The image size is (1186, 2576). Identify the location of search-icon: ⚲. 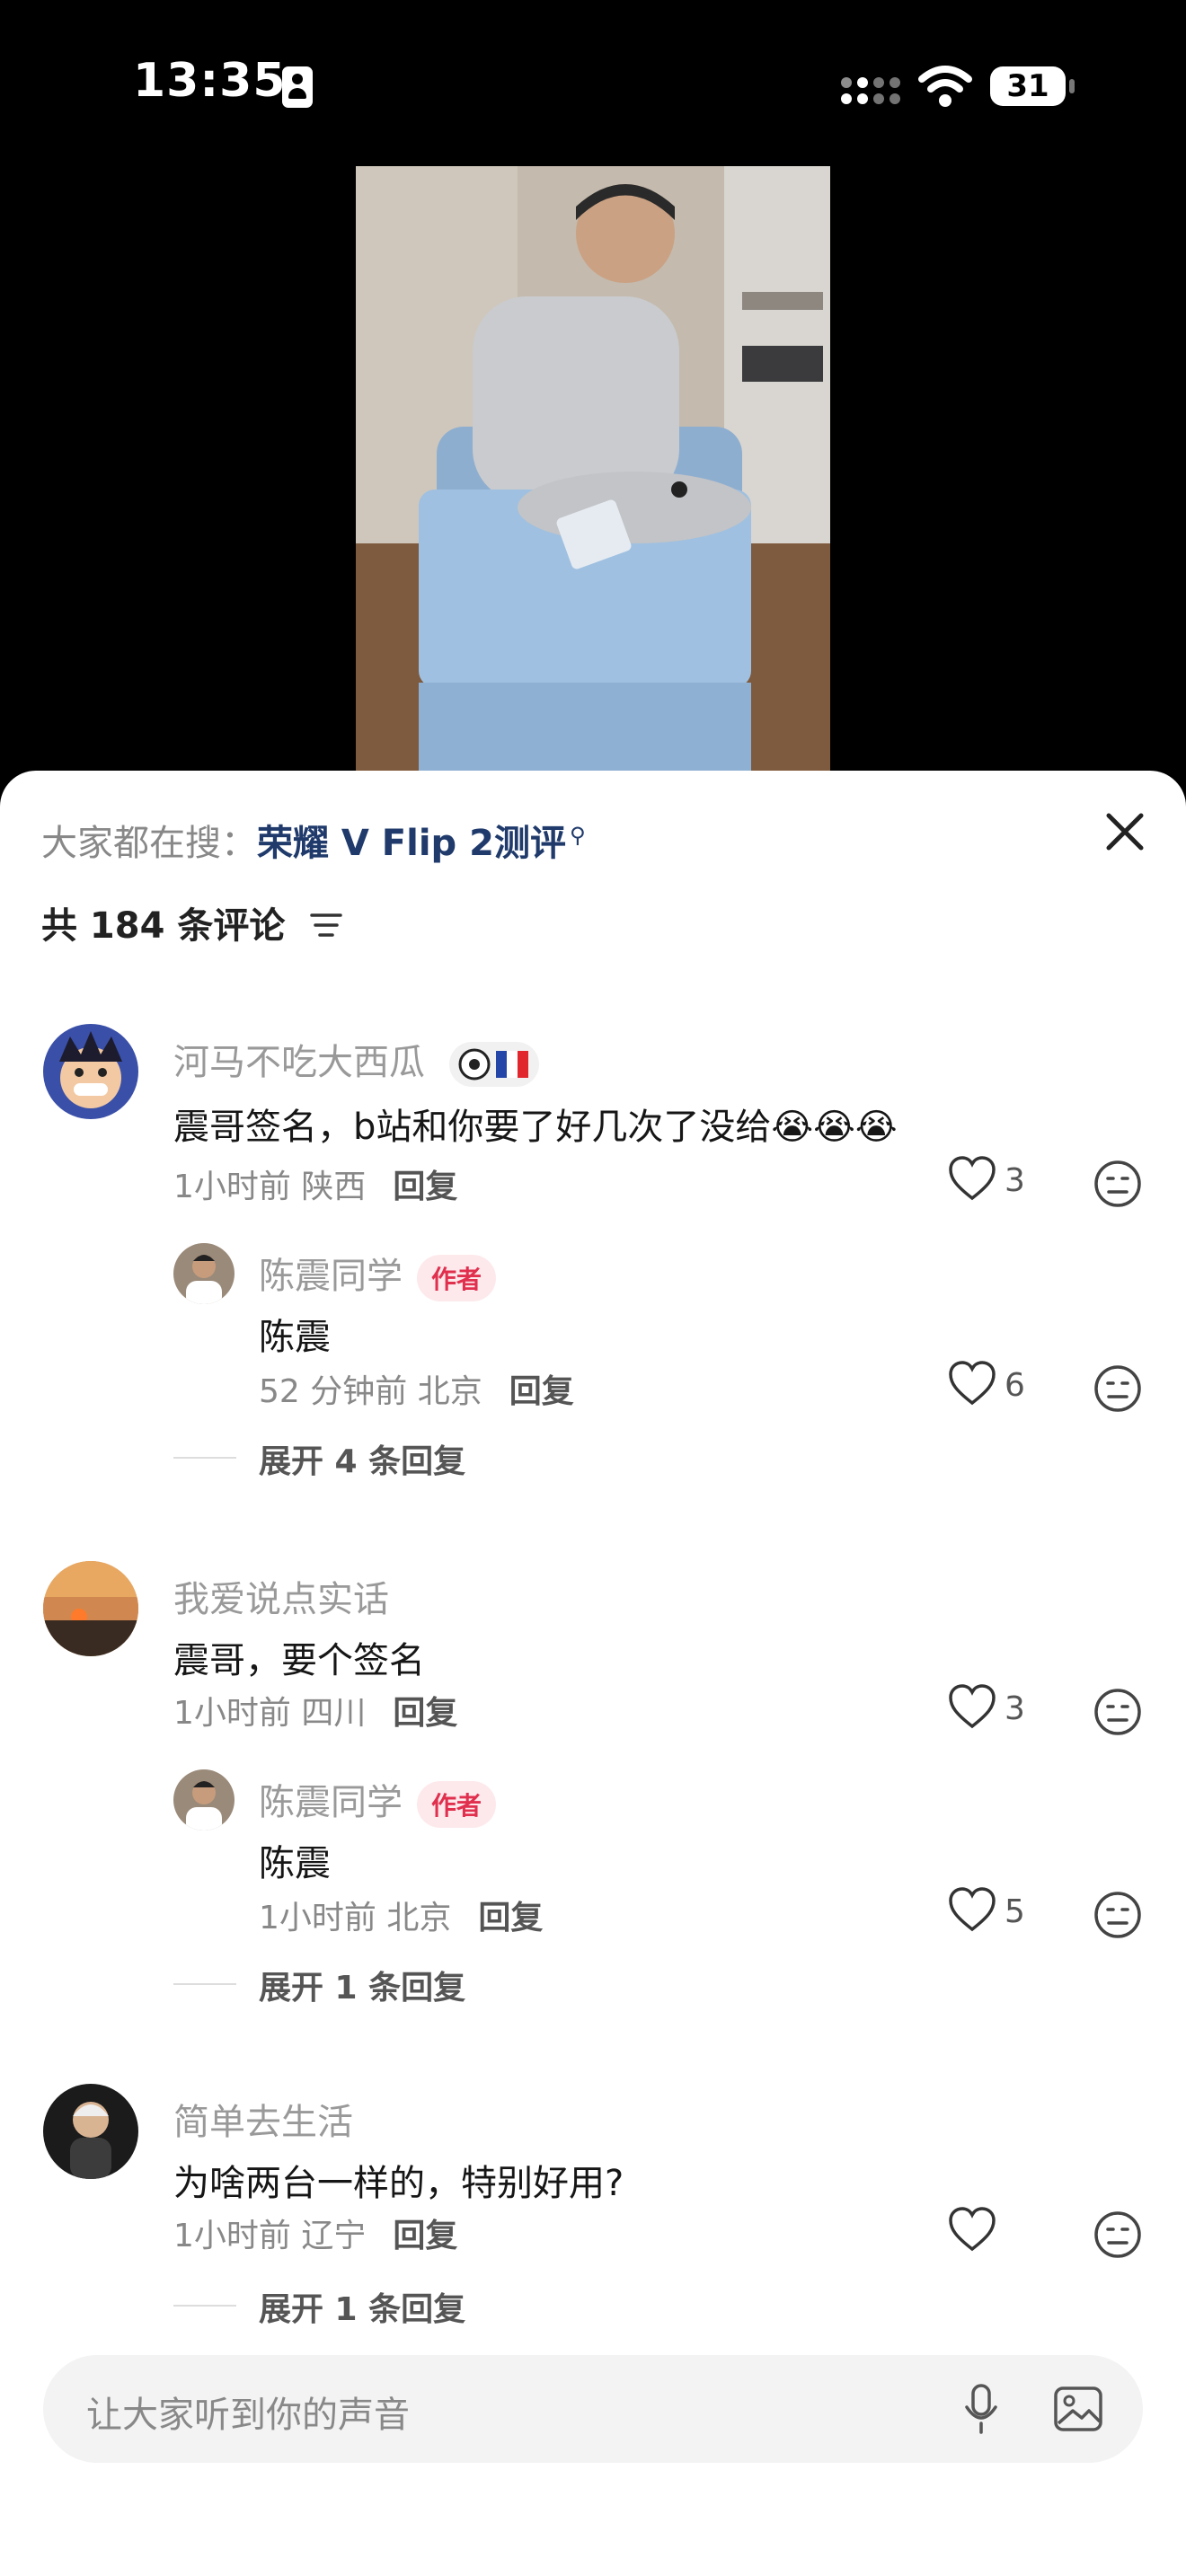
(577, 835).